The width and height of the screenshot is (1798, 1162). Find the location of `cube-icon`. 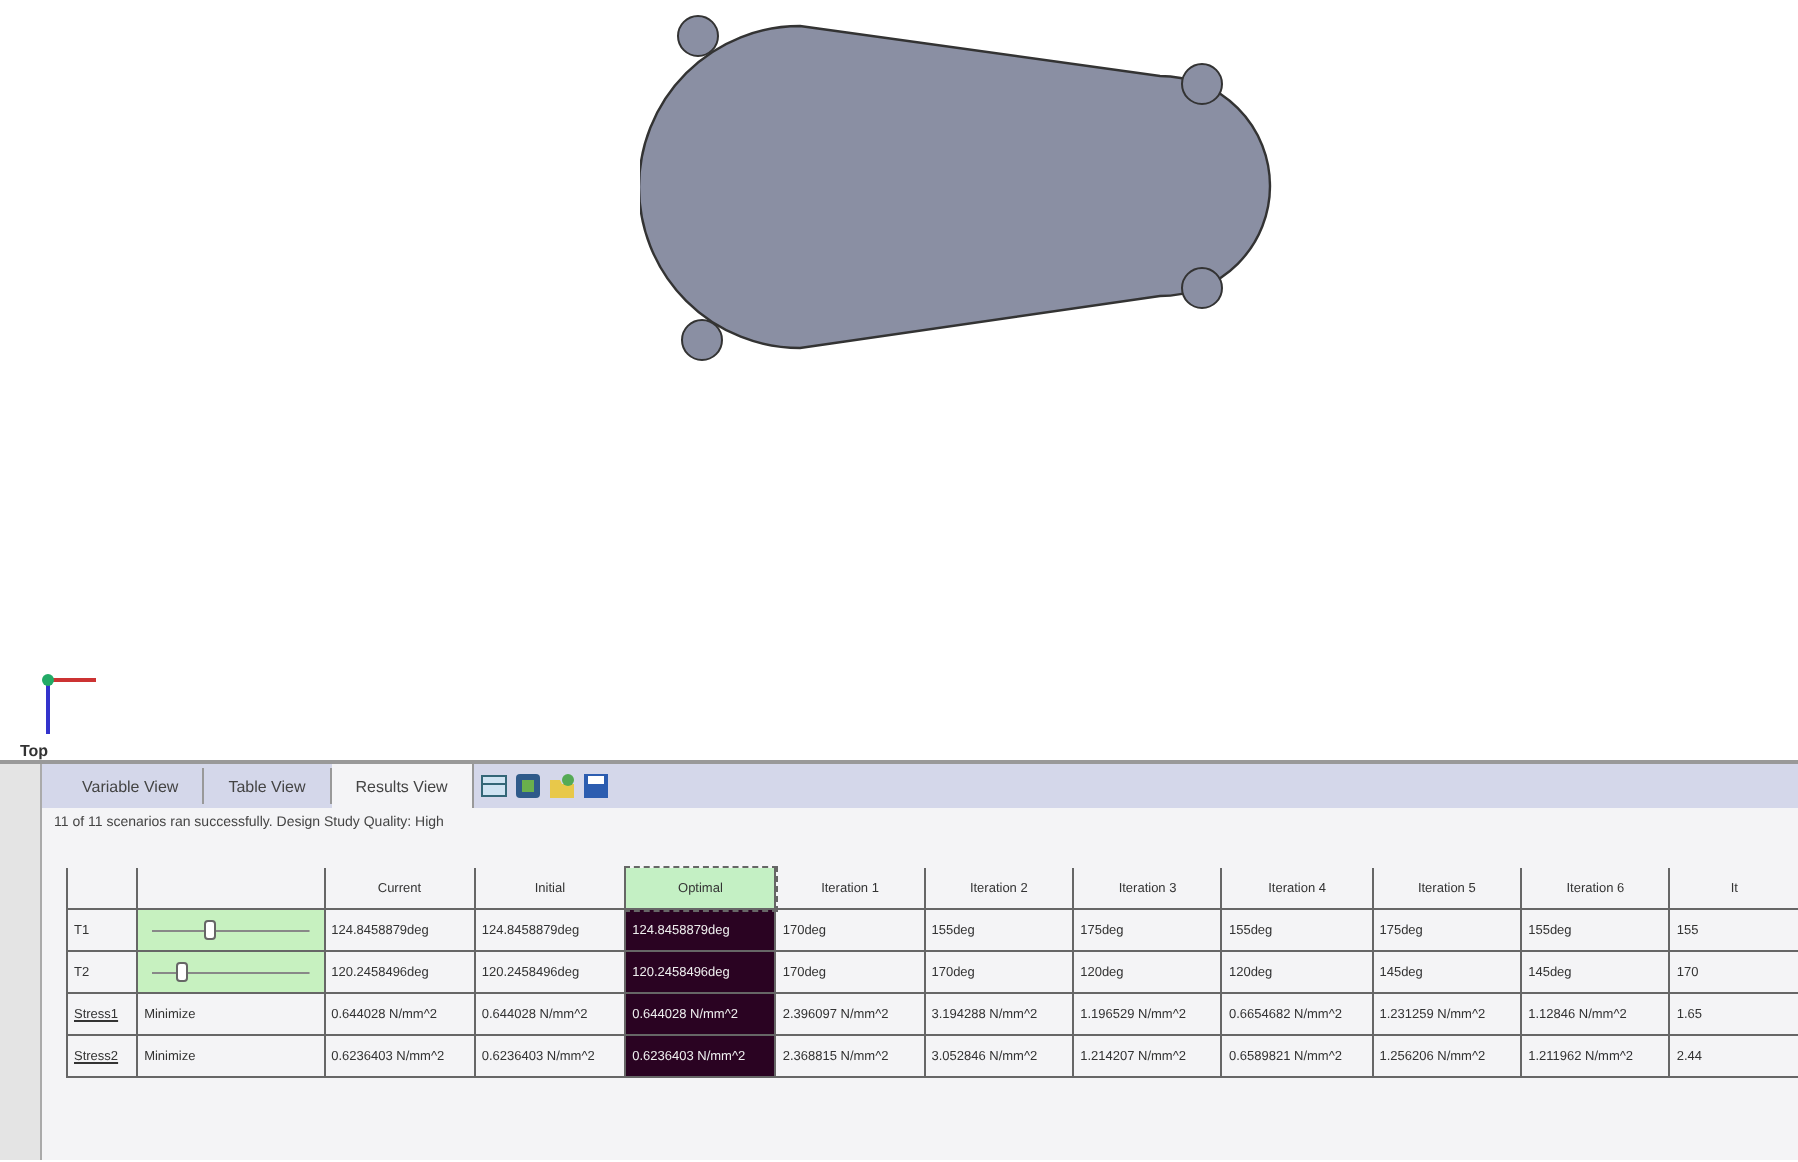

cube-icon is located at coordinates (527, 786).